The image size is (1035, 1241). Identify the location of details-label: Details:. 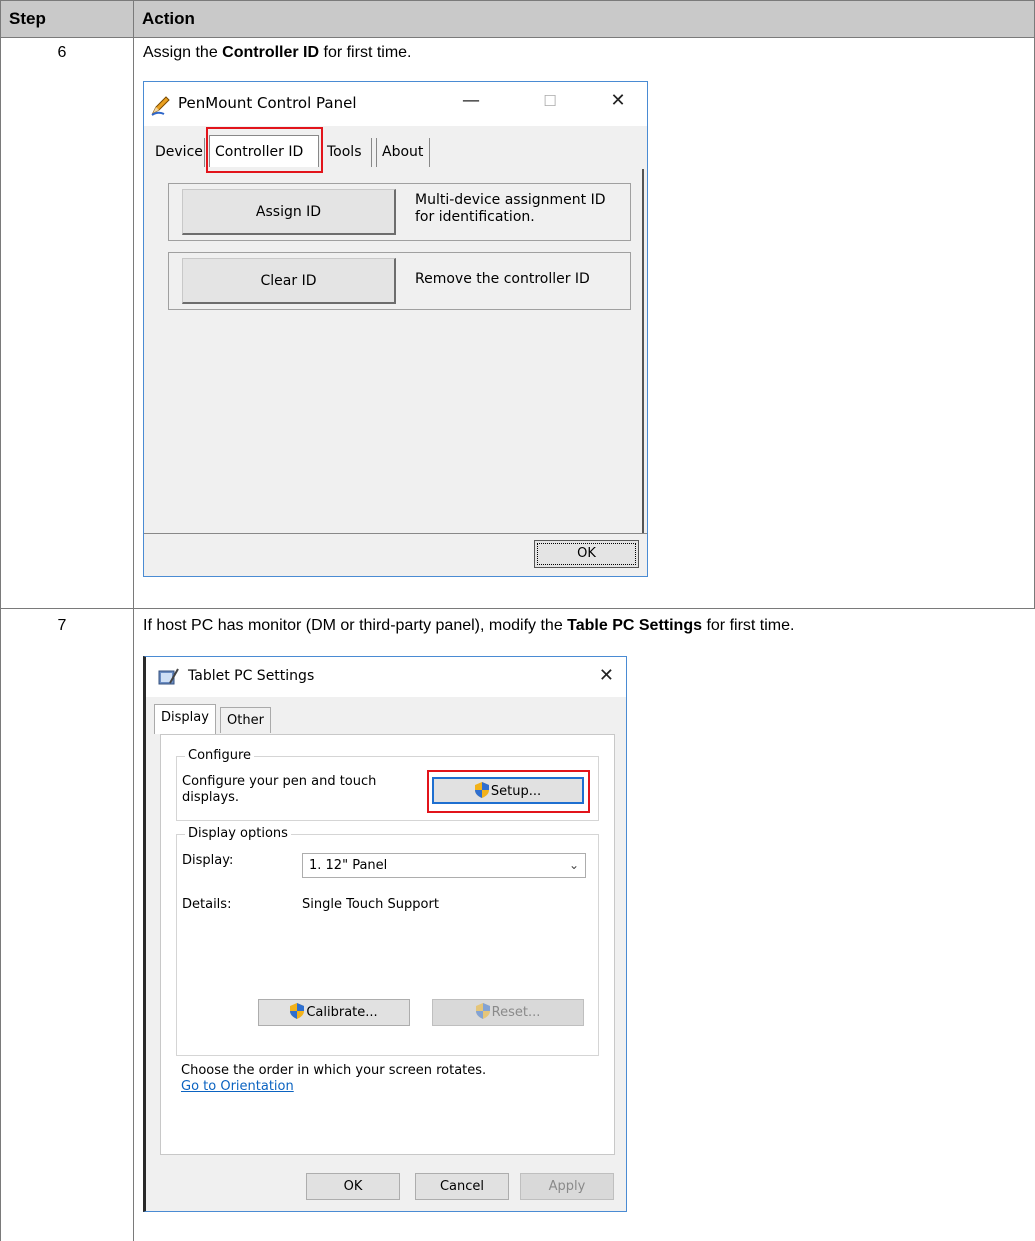
(207, 904).